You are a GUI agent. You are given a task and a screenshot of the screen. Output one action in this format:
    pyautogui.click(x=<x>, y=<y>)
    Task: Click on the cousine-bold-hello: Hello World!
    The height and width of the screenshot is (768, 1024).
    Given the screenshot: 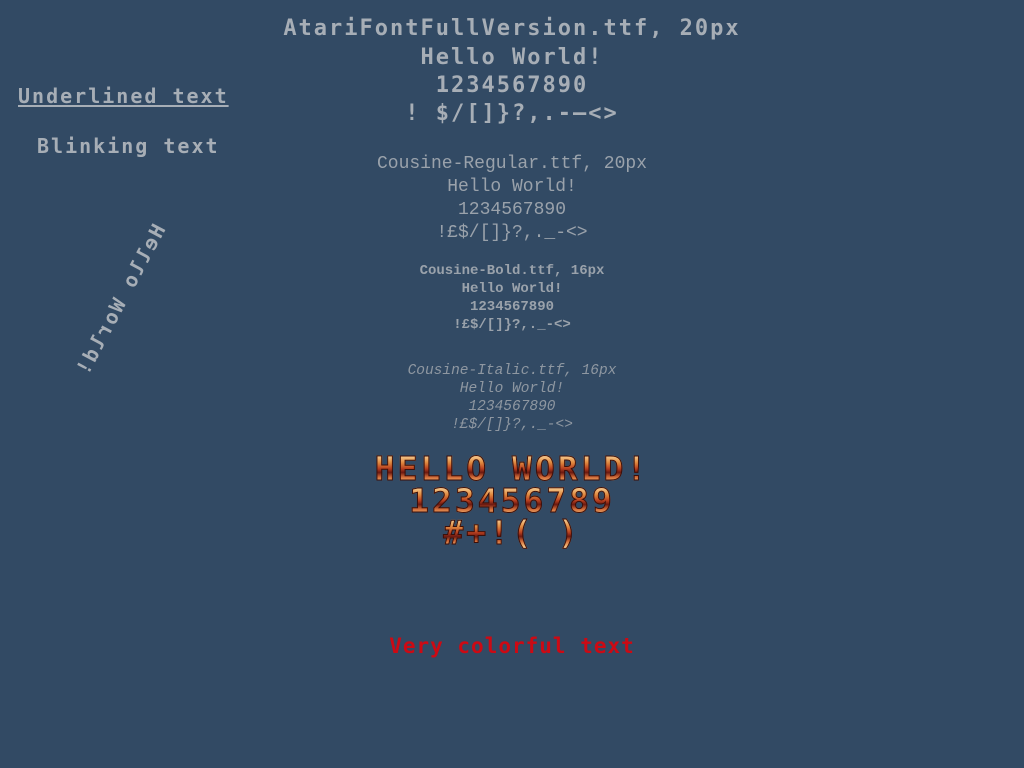 What is the action you would take?
    pyautogui.click(x=512, y=289)
    